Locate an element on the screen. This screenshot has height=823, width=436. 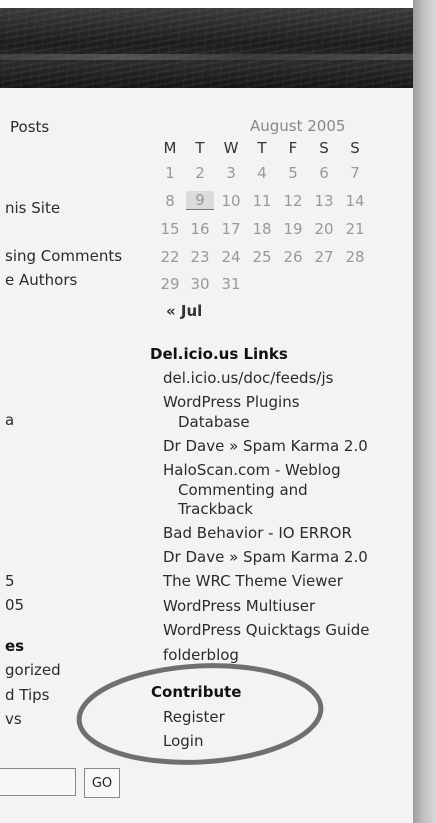
calendar-day: 25 is located at coordinates (262, 257).